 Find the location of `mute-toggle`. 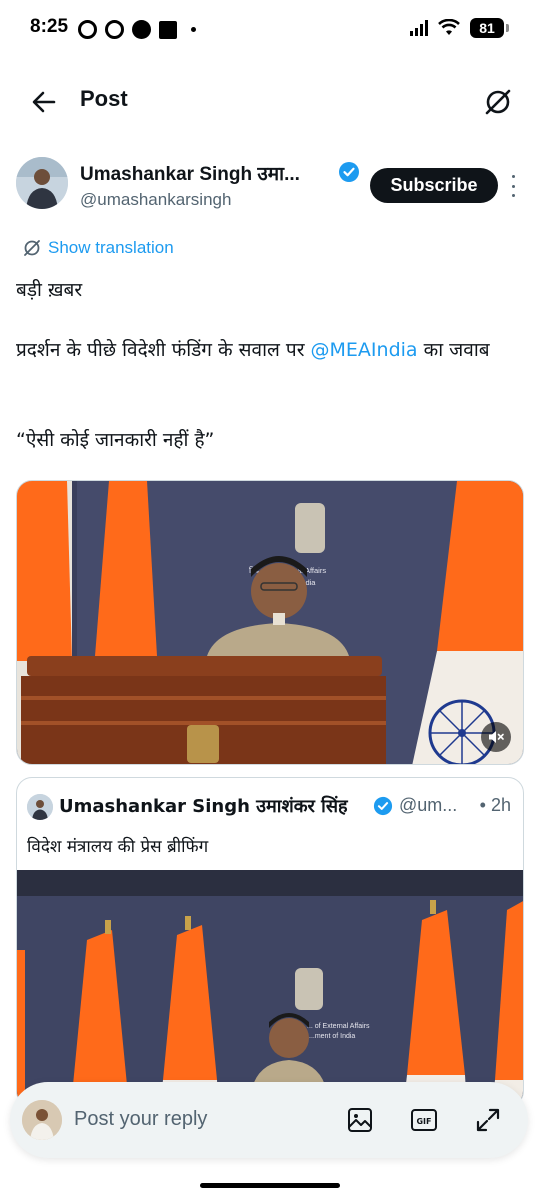

mute-toggle is located at coordinates (496, 737).